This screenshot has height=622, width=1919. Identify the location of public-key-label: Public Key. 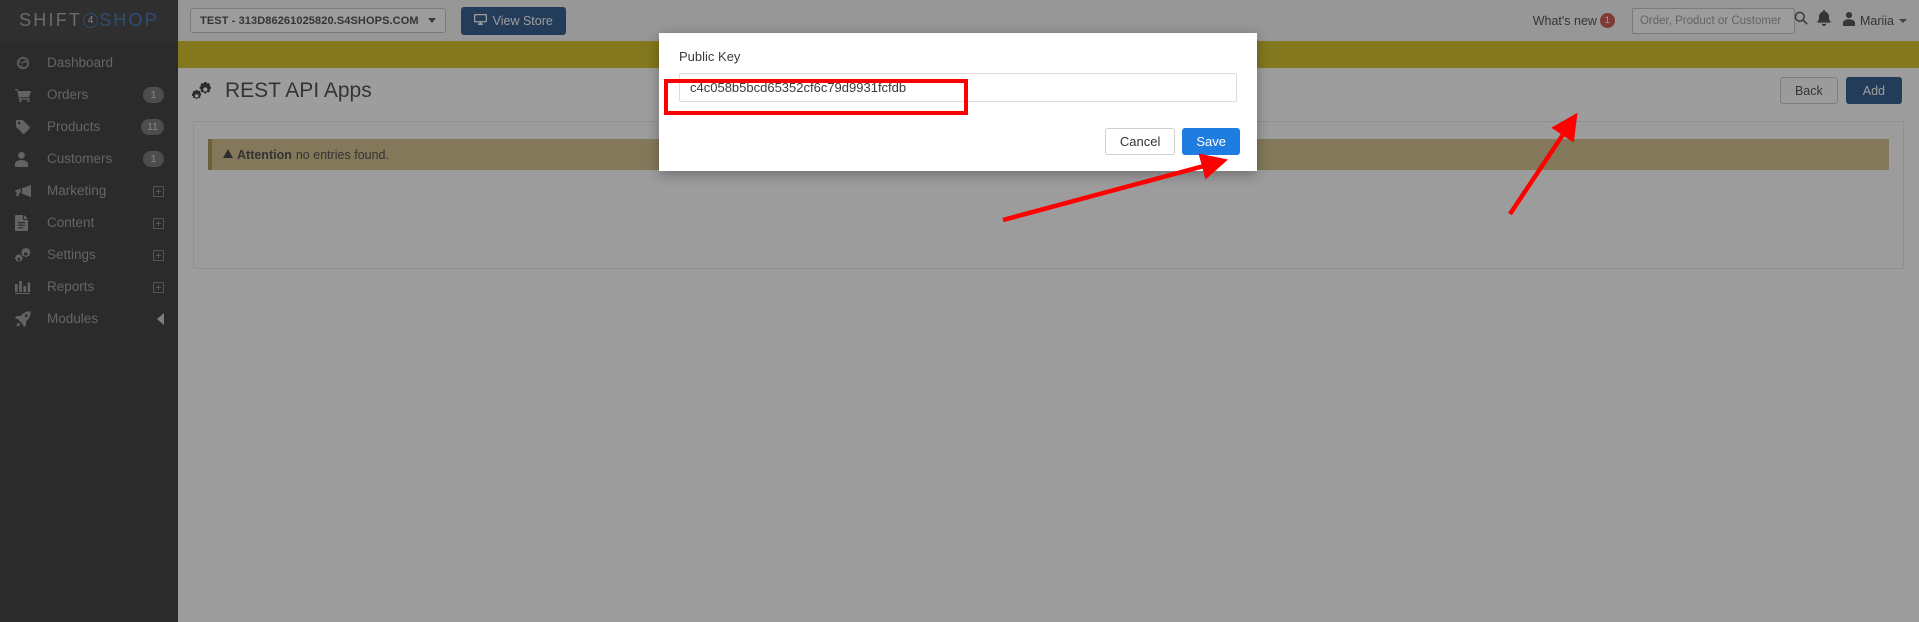
(710, 56).